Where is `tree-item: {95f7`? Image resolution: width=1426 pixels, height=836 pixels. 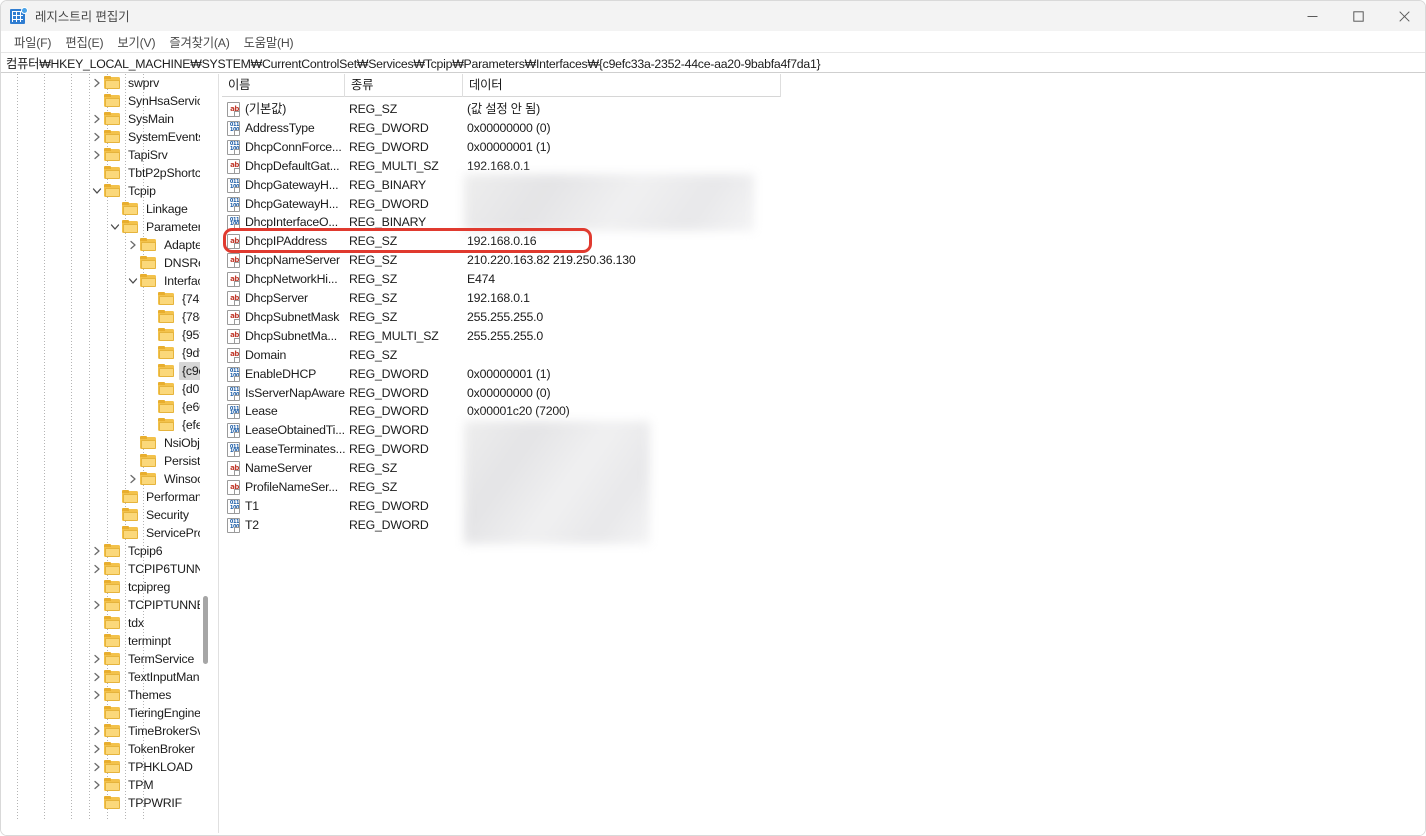 tree-item: {95f7 is located at coordinates (104, 335).